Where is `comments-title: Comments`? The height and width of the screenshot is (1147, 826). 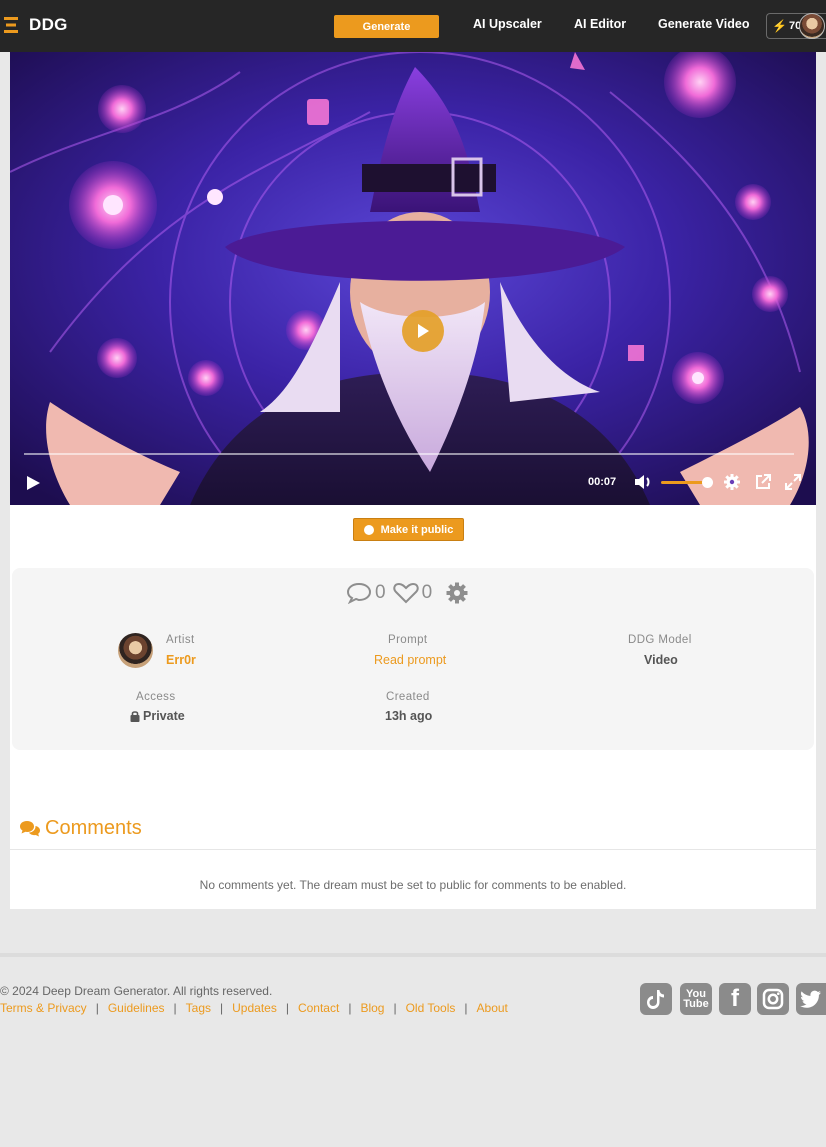
comments-title: Comments is located at coordinates (93, 828).